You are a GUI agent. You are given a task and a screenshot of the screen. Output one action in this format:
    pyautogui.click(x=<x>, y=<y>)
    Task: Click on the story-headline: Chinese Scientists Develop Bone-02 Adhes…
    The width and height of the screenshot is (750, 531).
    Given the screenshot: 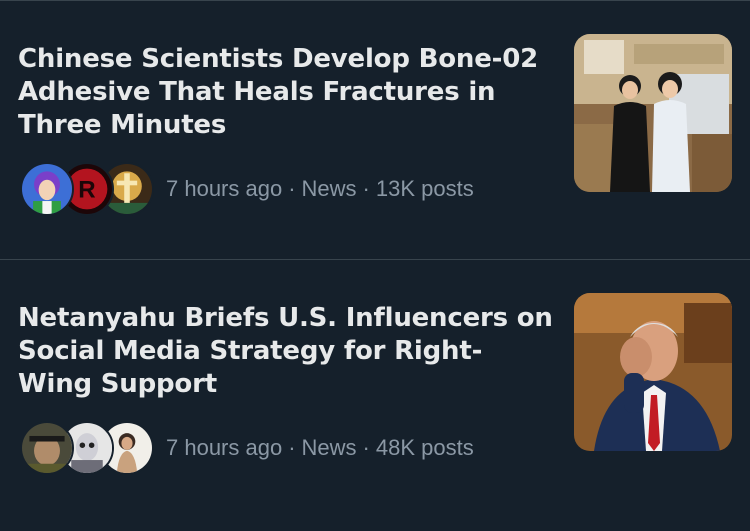 What is the action you would take?
    pyautogui.click(x=285, y=92)
    